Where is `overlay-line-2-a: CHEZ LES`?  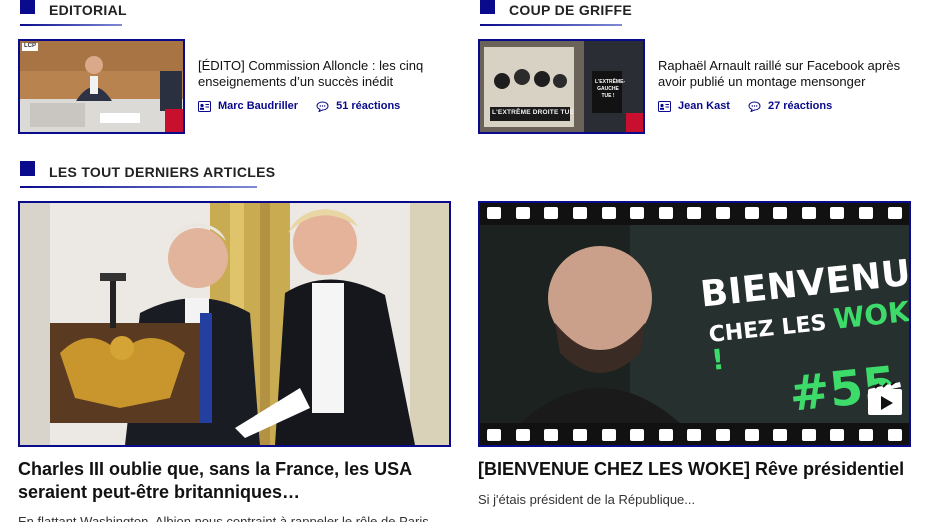
overlay-line-2-a: CHEZ LES is located at coordinates (771, 328).